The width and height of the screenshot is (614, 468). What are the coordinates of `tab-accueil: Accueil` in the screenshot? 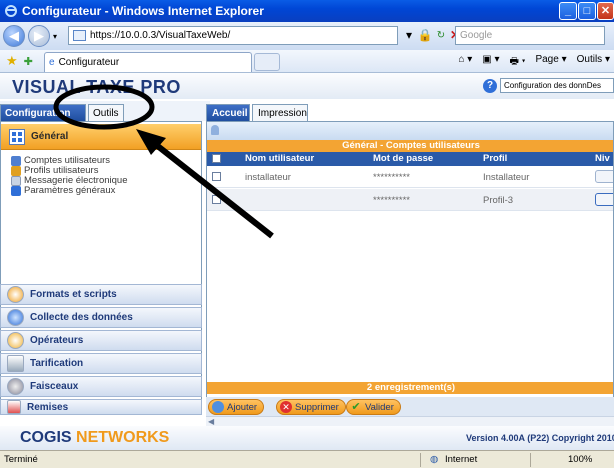 It's located at (228, 112).